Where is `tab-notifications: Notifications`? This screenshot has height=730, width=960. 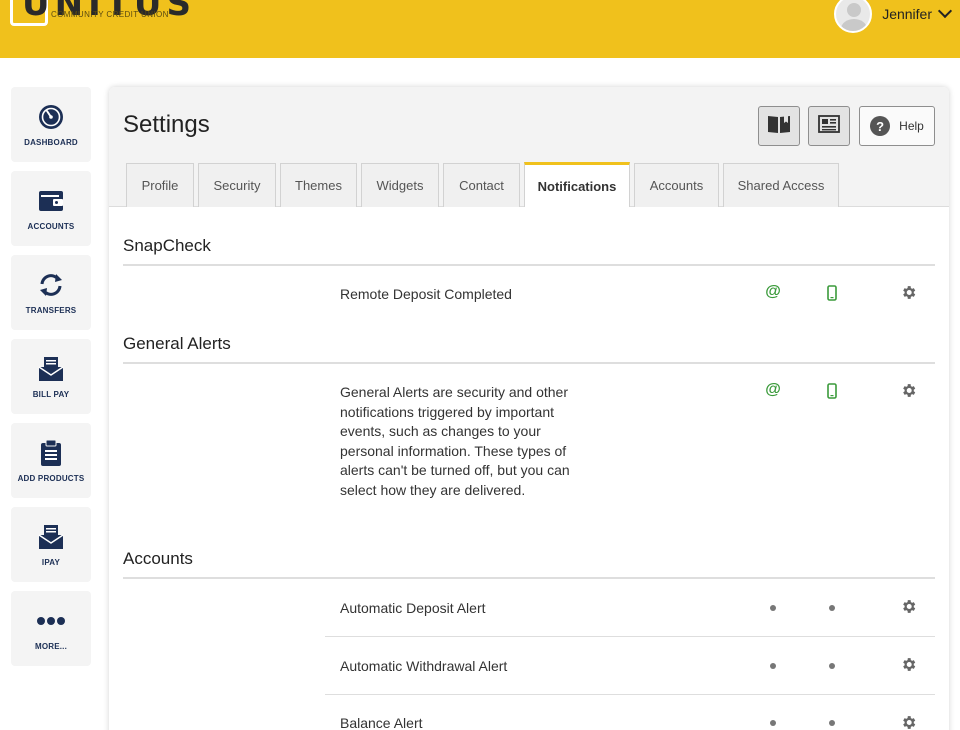 tab-notifications: Notifications is located at coordinates (577, 184).